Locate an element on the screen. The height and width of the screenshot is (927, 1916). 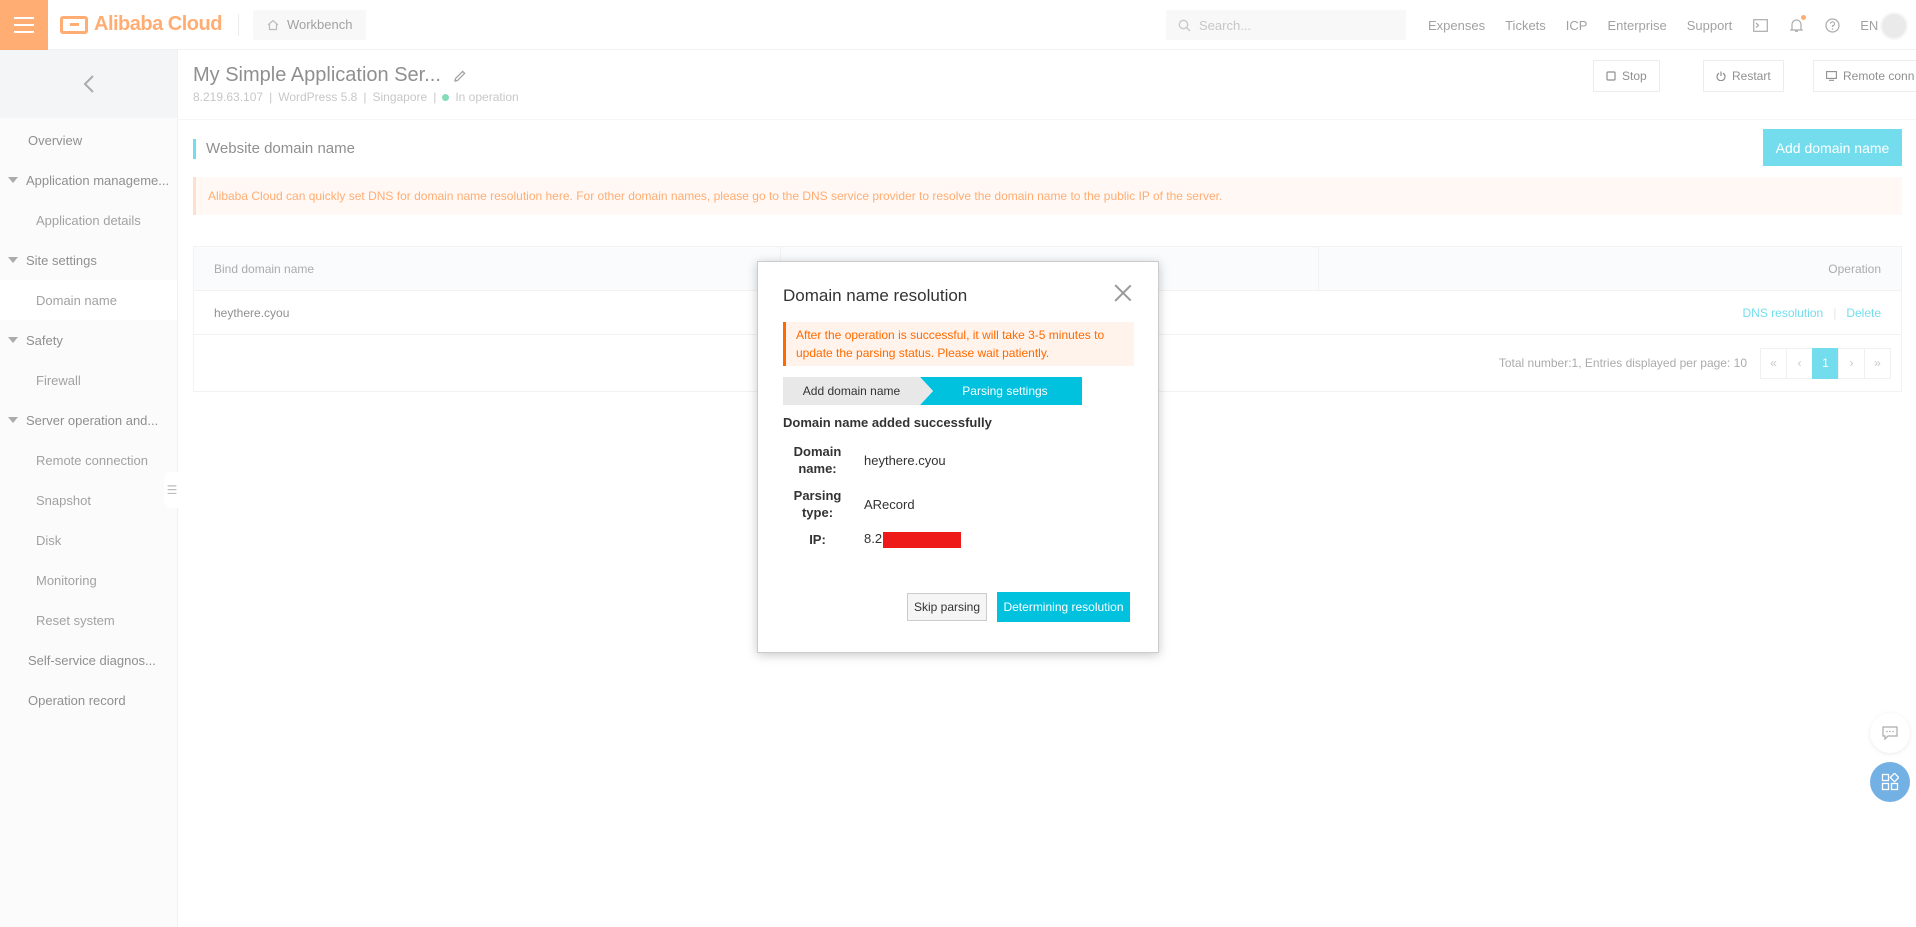
dialog-title: Domain name resolution is located at coordinates (875, 295).